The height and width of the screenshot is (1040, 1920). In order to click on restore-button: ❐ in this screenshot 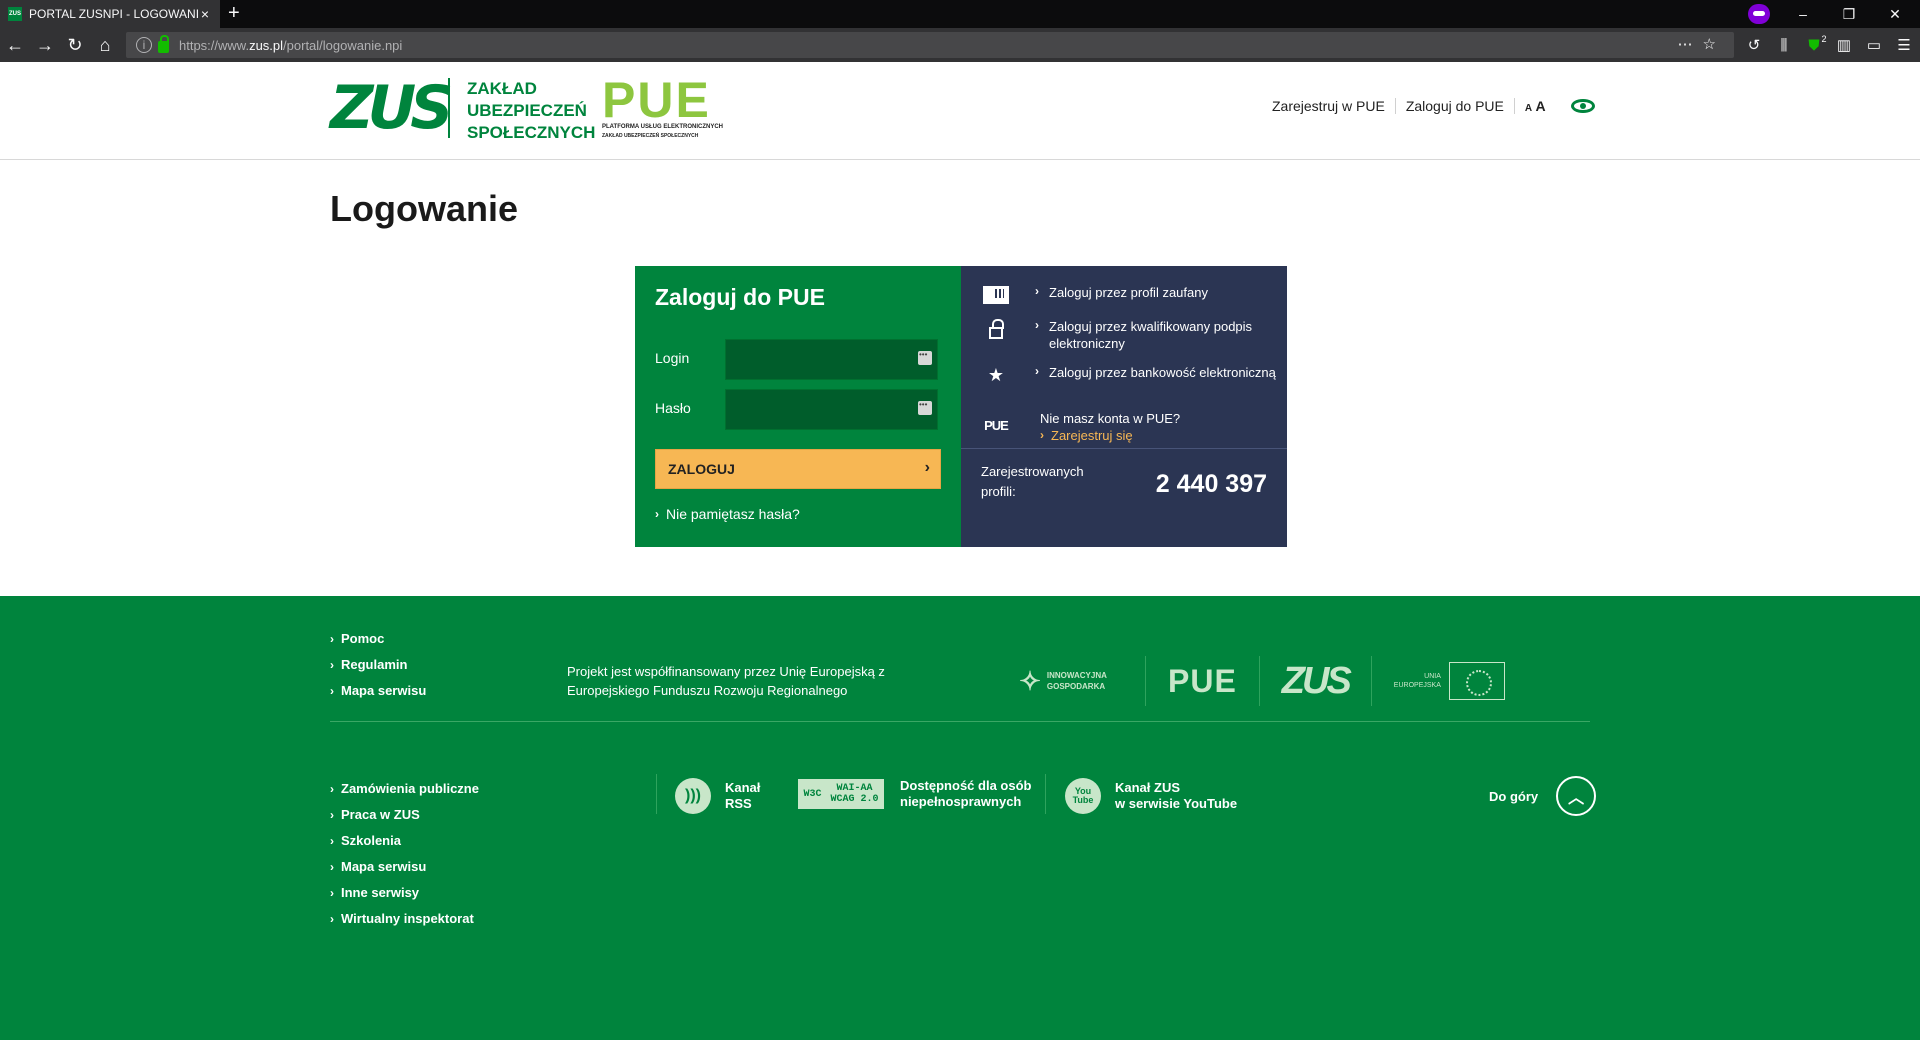, I will do `click(1849, 14)`.